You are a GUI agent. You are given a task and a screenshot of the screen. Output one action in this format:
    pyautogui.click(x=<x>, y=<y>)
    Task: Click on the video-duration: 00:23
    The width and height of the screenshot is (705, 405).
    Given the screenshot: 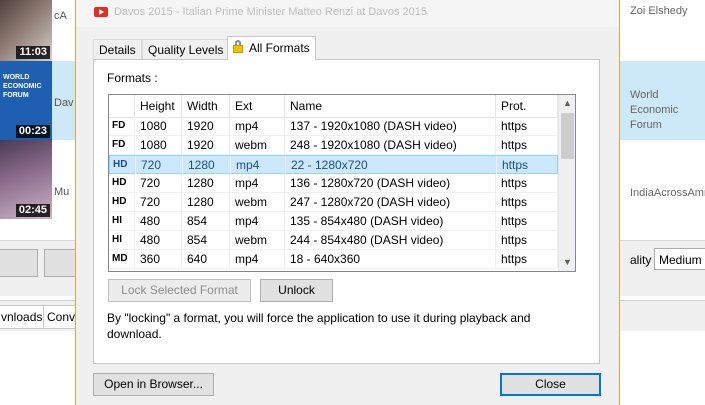 What is the action you would take?
    pyautogui.click(x=32, y=131)
    